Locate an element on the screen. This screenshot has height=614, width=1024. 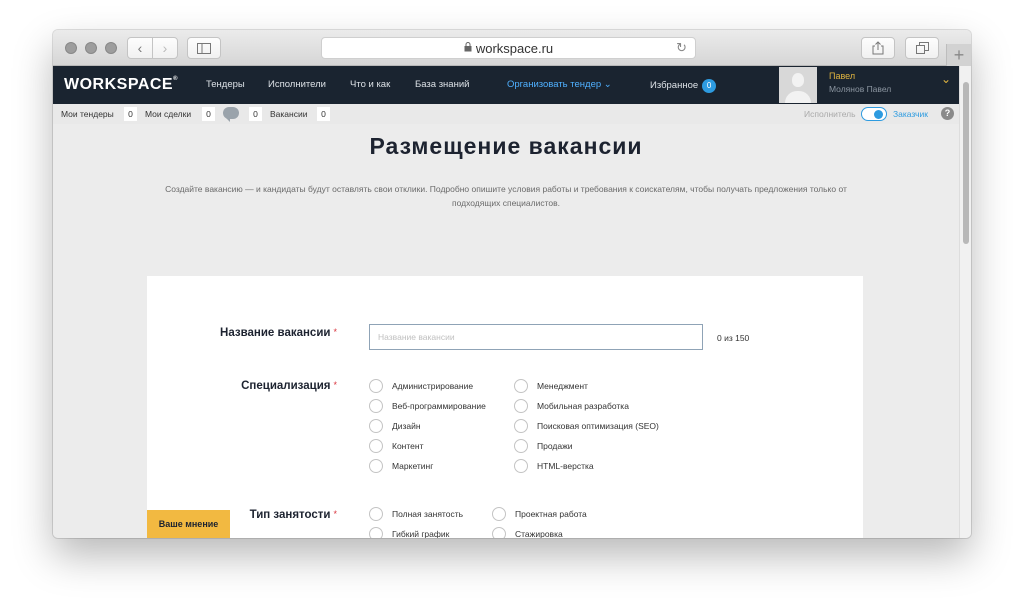
tabs-overview-button is located at coordinates (922, 48).